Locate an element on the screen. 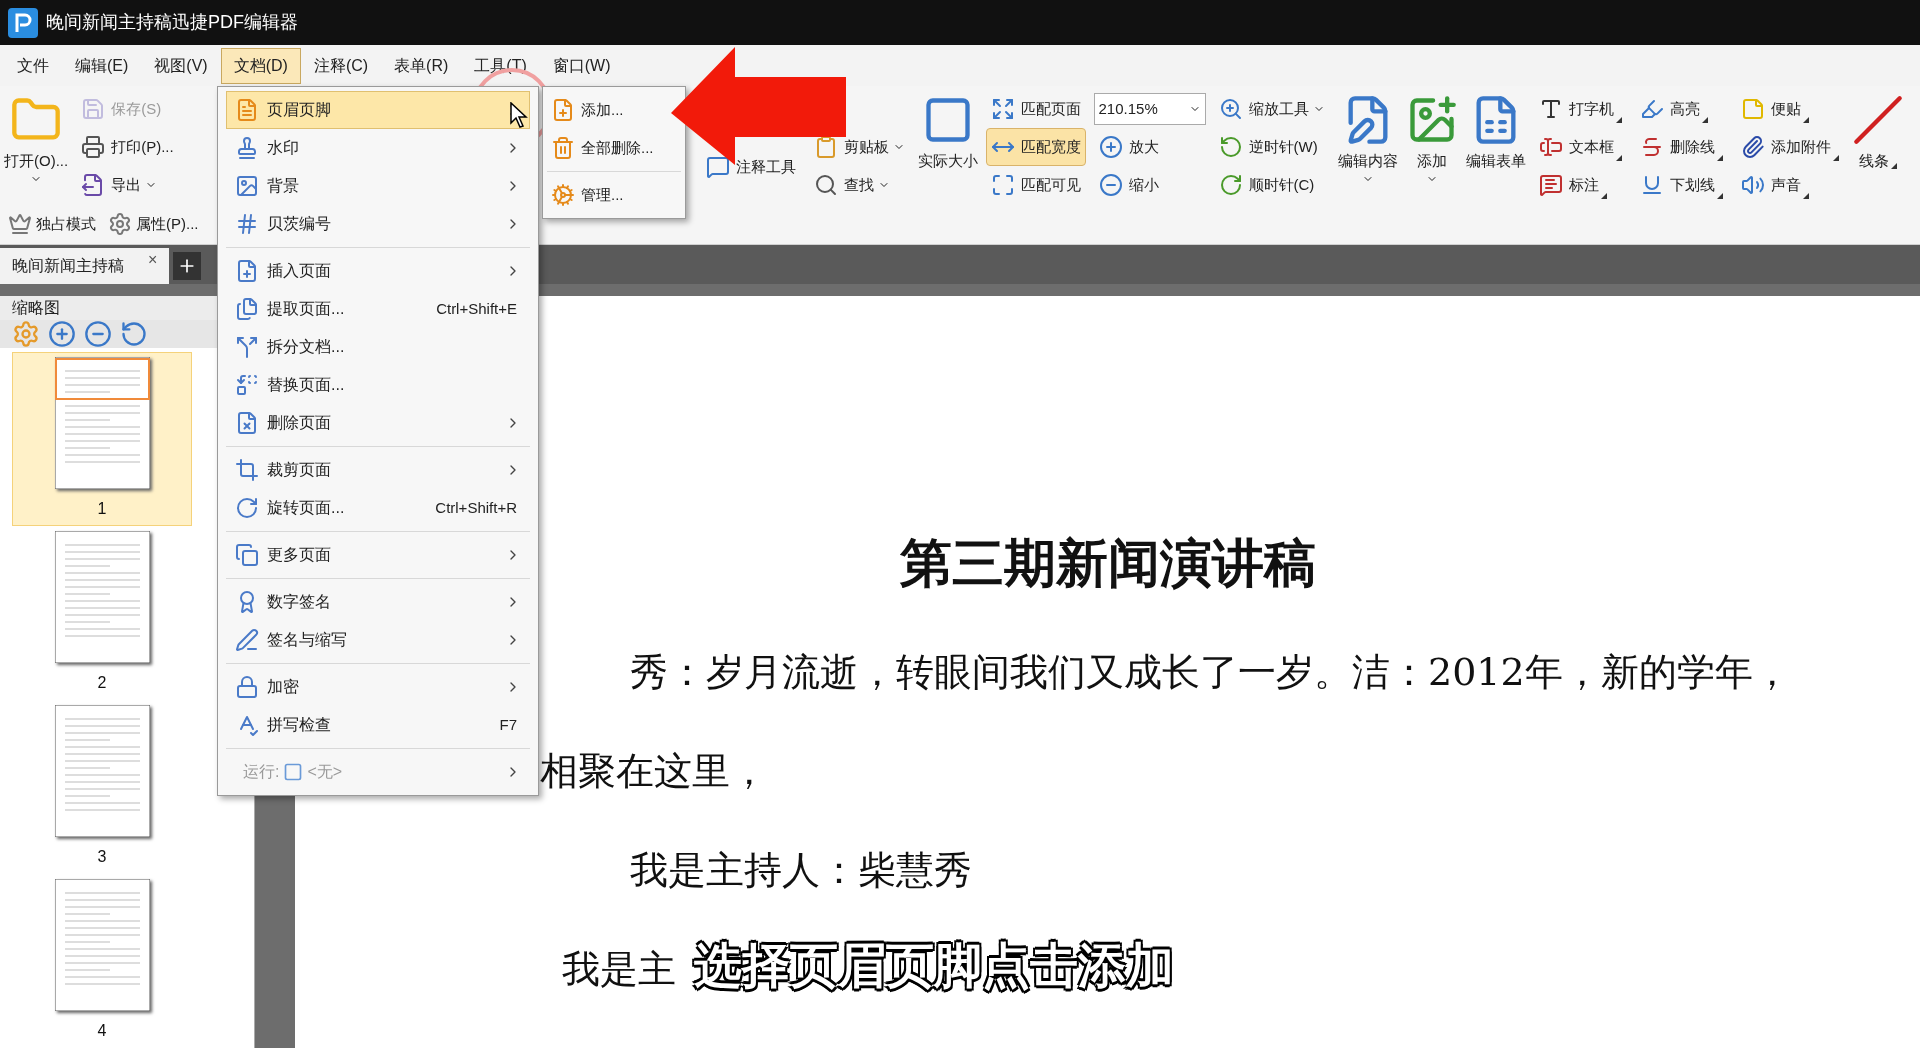 This screenshot has height=1048, width=1920. document-text: 我是主持人：柴慧秀 is located at coordinates (801, 870).